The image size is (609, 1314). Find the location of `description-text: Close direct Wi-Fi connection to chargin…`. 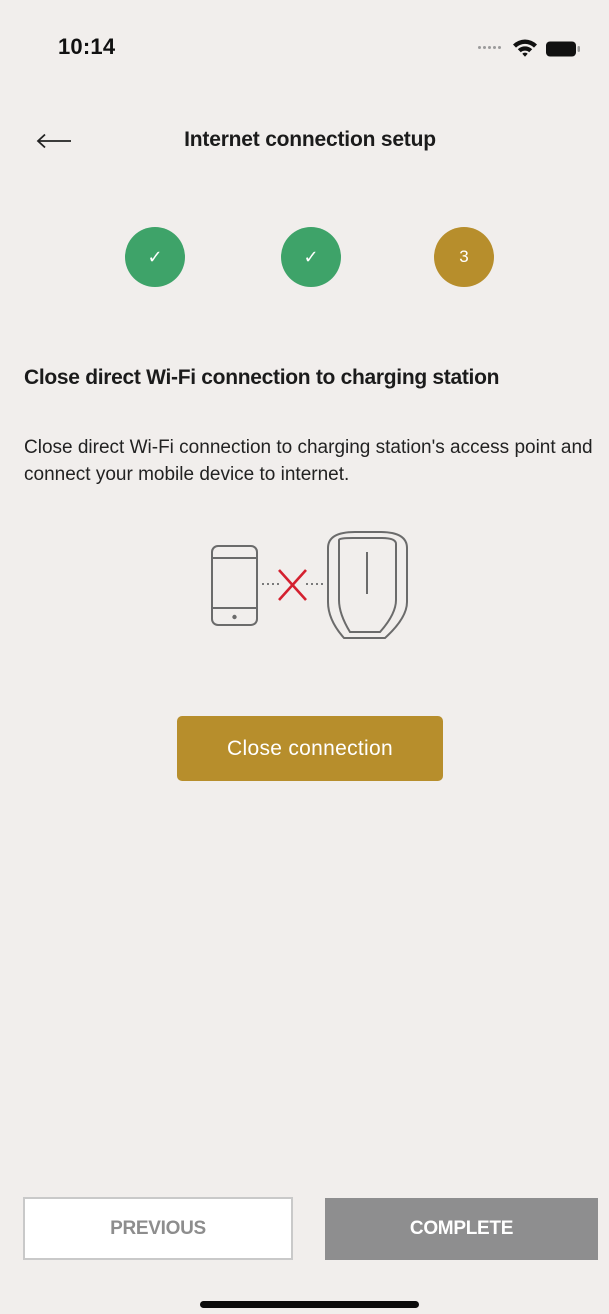

description-text: Close direct Wi-Fi connection to chargin… is located at coordinates (308, 461).